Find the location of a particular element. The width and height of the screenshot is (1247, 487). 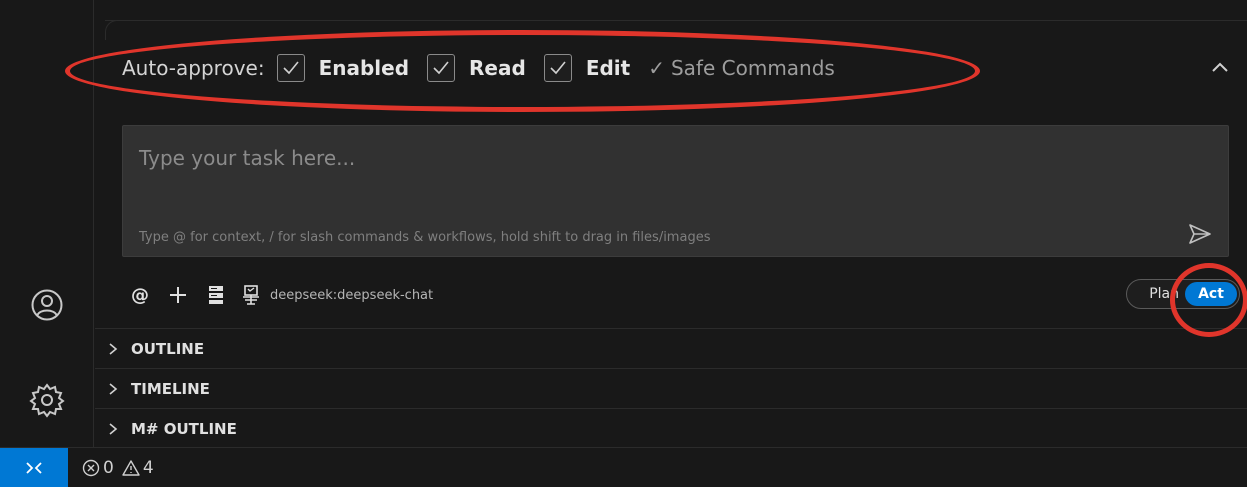

edit-label: Edit is located at coordinates (608, 68).